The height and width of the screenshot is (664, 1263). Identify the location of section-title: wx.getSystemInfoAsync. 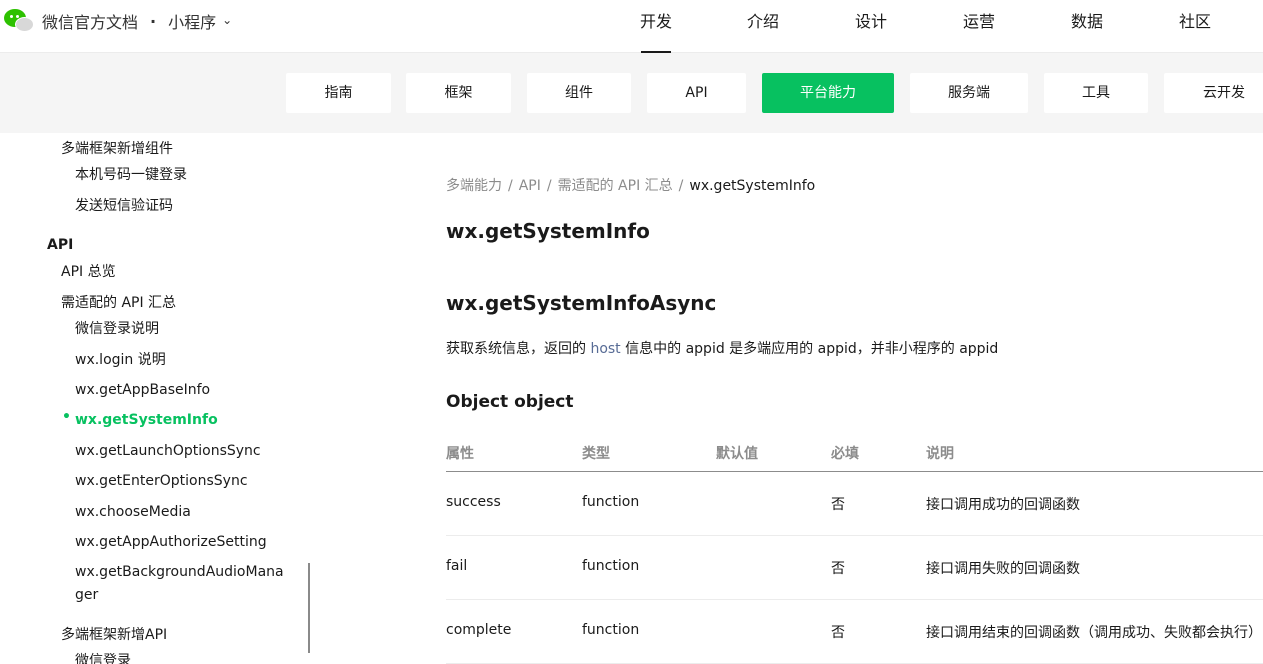
(581, 303).